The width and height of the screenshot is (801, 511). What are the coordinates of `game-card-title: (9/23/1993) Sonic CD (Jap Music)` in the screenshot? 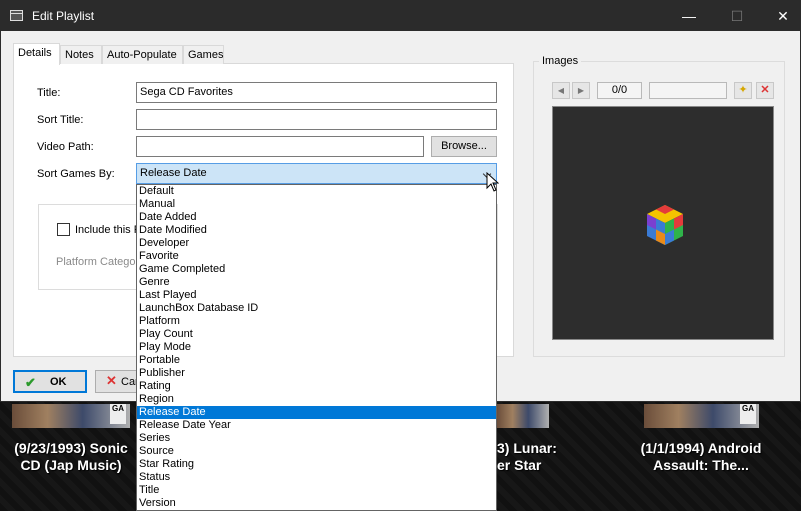 It's located at (71, 457).